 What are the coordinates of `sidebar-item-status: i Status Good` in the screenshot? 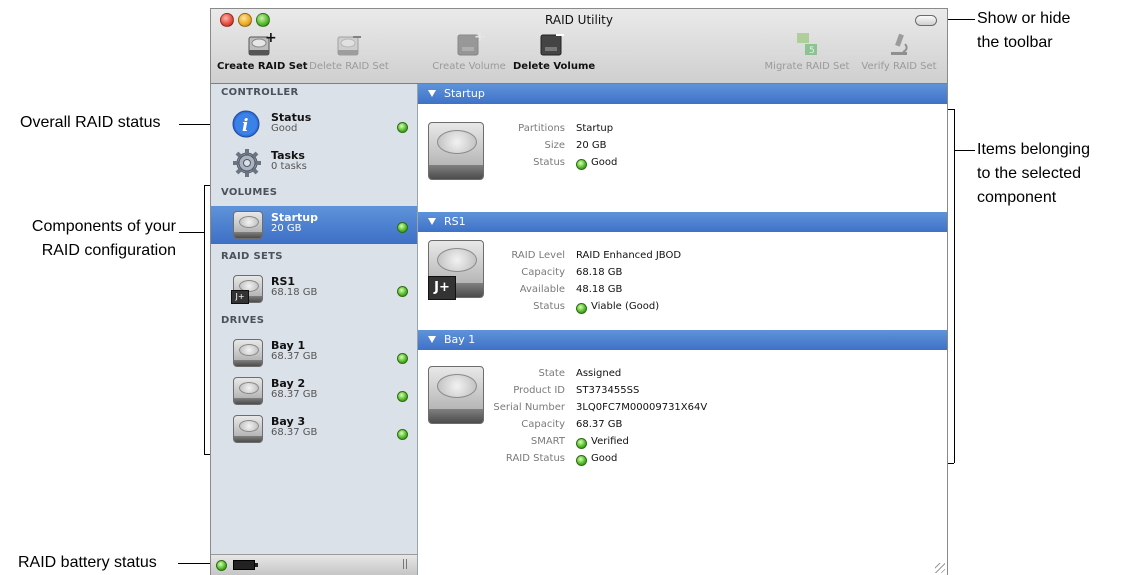 It's located at (314, 125).